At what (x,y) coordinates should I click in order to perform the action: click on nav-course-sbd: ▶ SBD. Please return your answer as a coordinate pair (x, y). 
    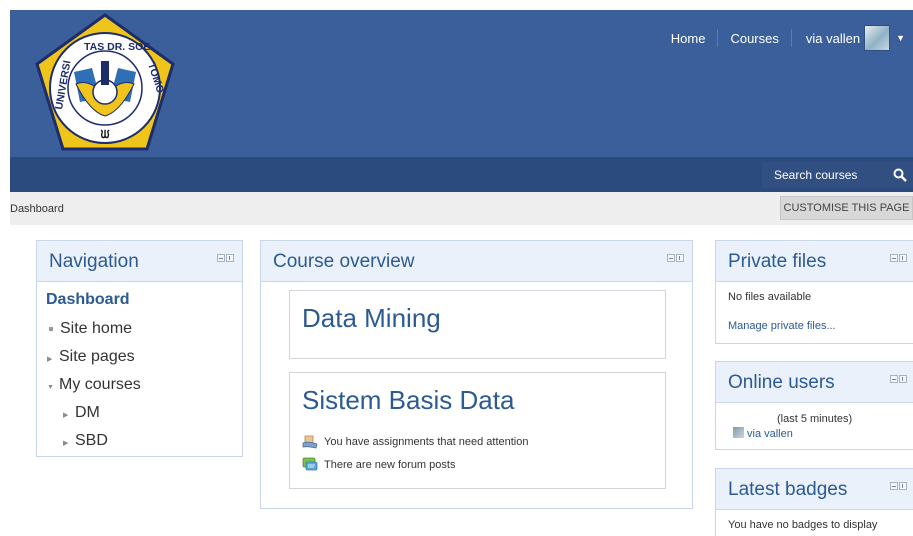
    Looking at the image, I should click on (85, 441).